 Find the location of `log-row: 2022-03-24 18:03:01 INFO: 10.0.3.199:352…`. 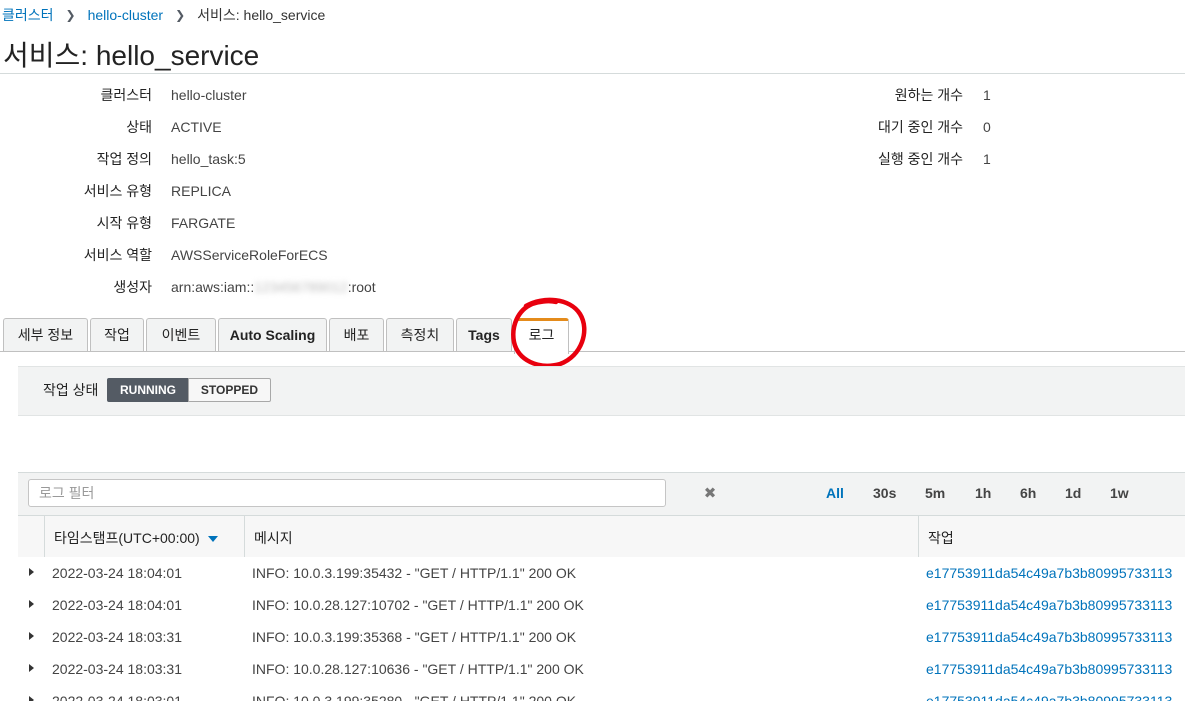

log-row: 2022-03-24 18:03:01 INFO: 10.0.3.199:352… is located at coordinates (601, 693).